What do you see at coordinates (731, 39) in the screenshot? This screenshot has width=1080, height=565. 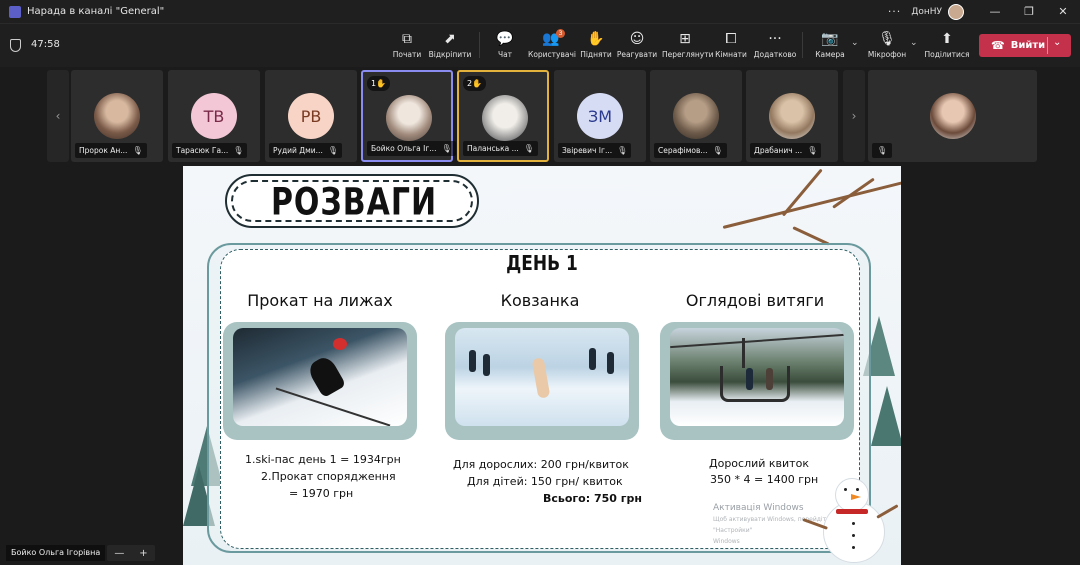 I see `rooms-icon: ⧠` at bounding box center [731, 39].